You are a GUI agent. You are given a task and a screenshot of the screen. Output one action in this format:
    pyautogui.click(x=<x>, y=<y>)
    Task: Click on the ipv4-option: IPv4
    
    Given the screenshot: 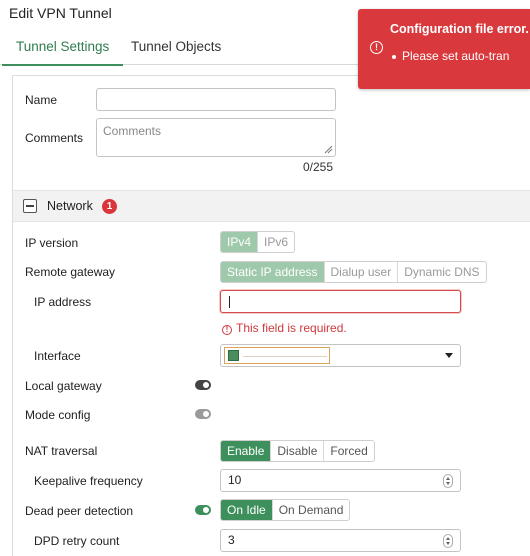 What is the action you would take?
    pyautogui.click(x=240, y=242)
    